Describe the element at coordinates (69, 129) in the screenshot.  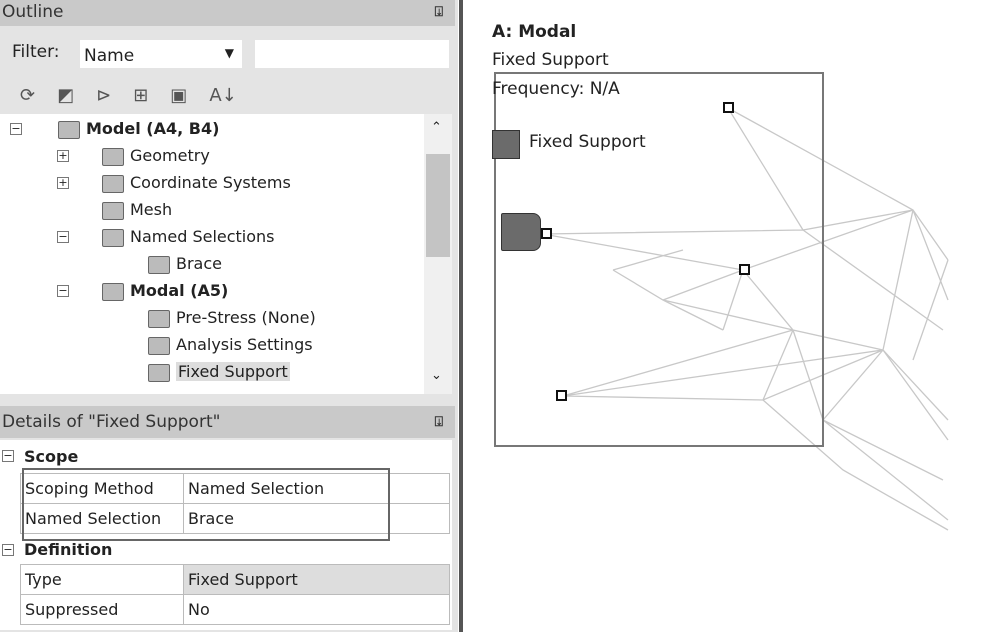
I see `model-icon` at that location.